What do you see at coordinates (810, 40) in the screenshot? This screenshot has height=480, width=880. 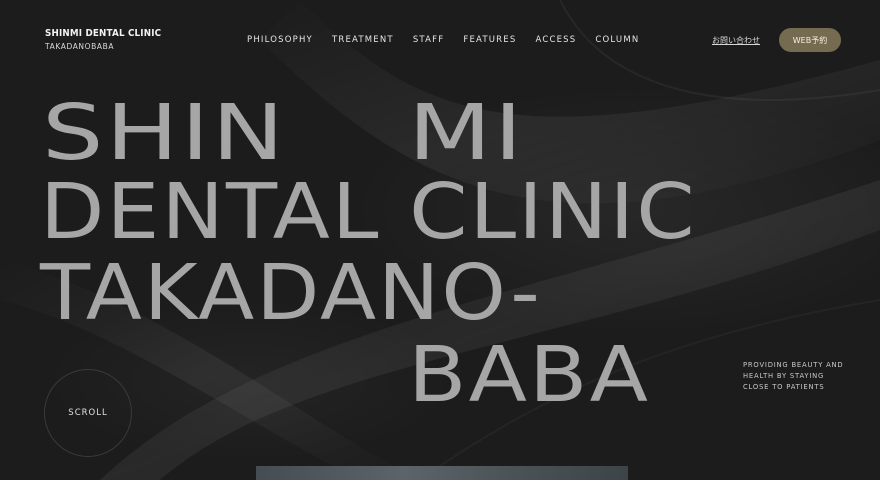 I see `web-reservation-button: WEB予約` at bounding box center [810, 40].